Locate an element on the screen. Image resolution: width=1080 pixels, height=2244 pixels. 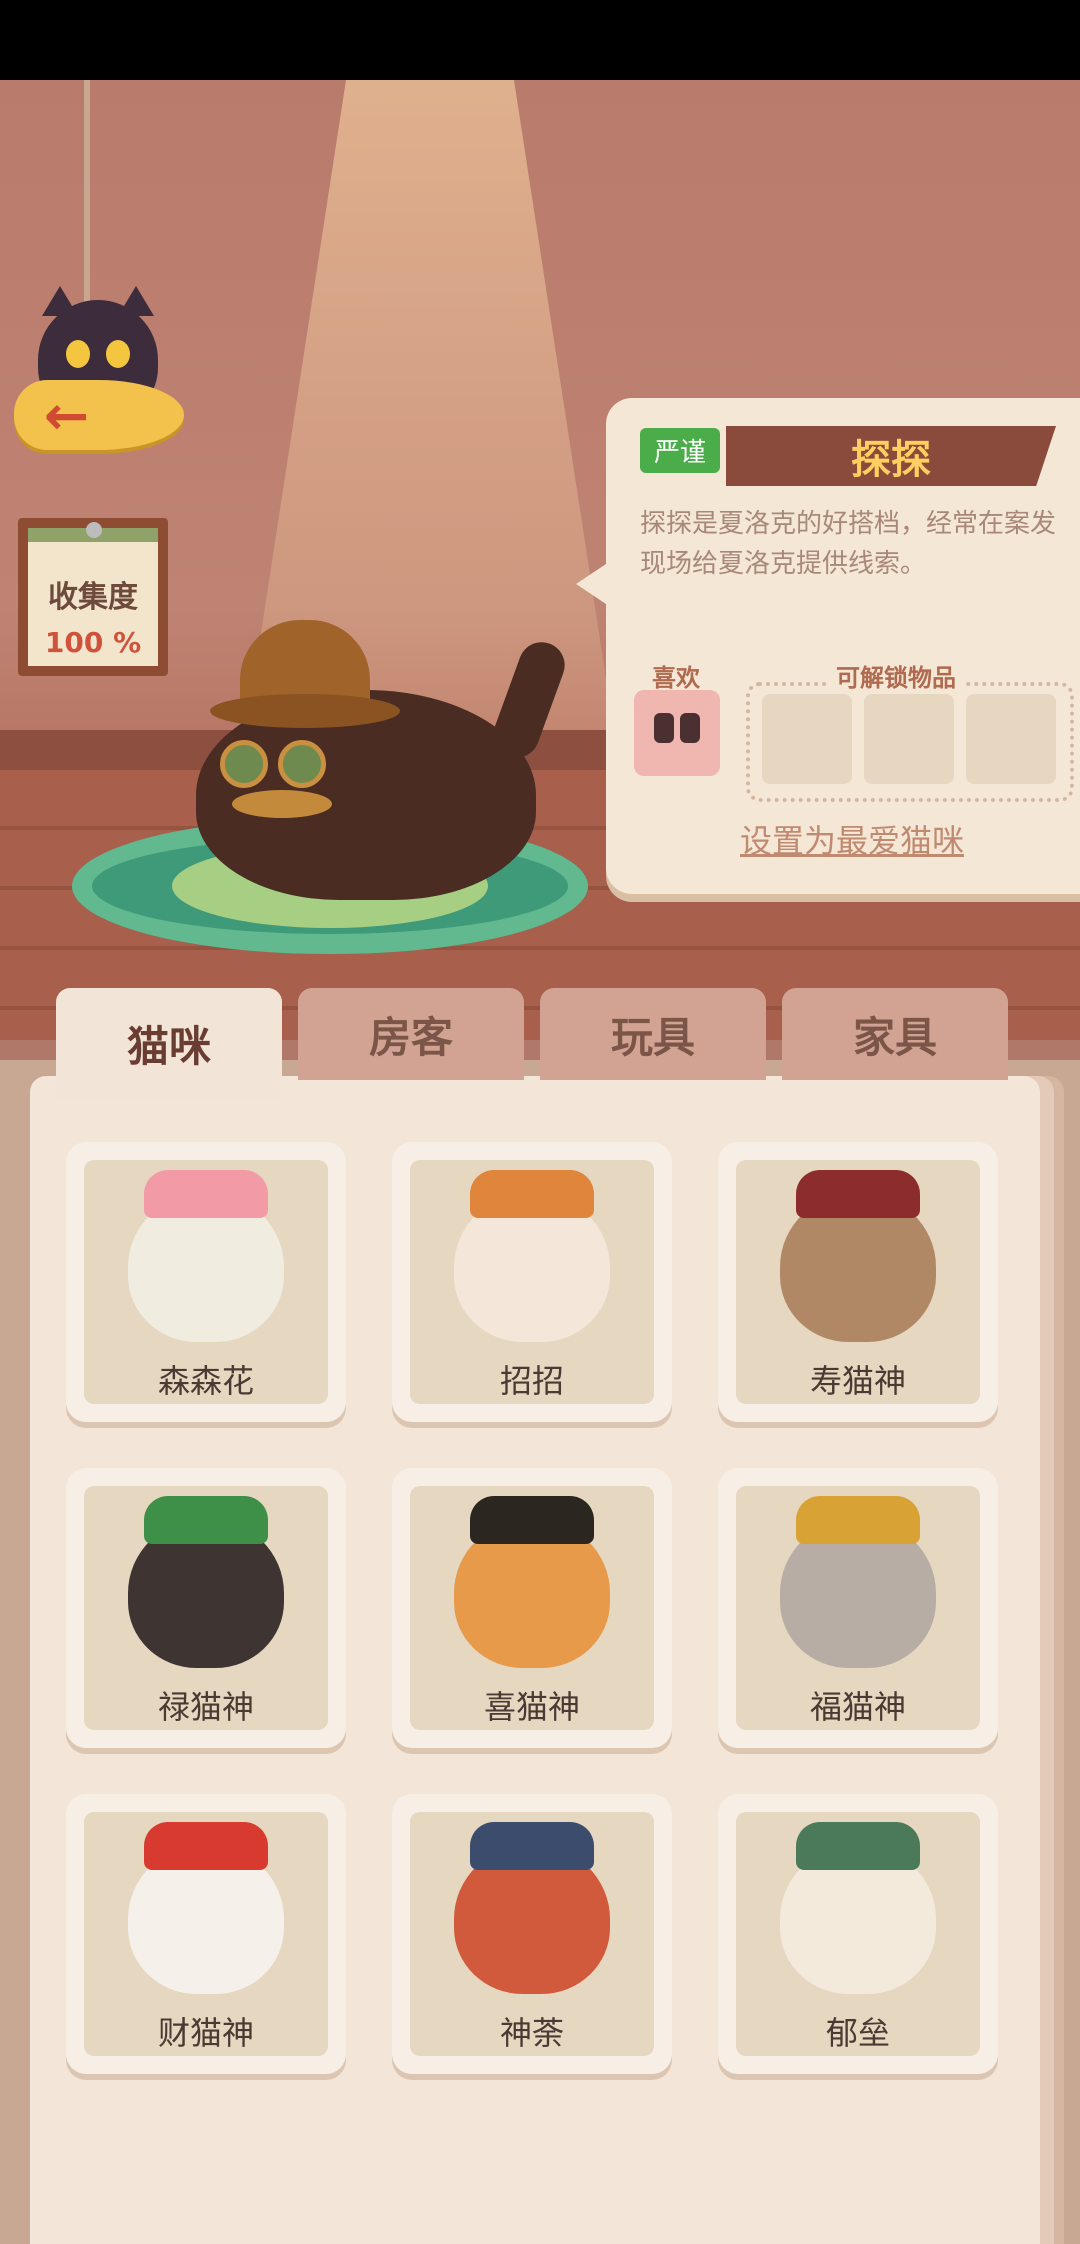
cat-card: 森森花 is located at coordinates (206, 1282).